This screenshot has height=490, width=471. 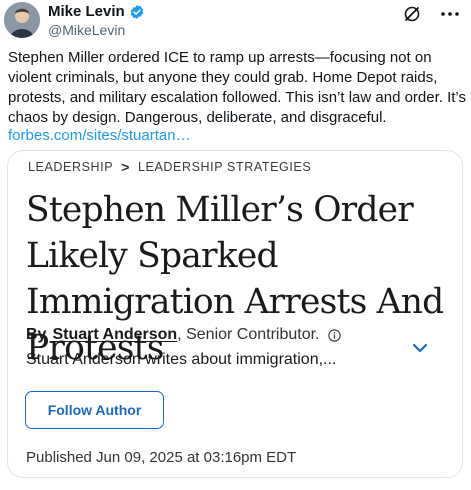 I want to click on byline: By Stuart Anderson, Senior Contributor., so click(x=183, y=335).